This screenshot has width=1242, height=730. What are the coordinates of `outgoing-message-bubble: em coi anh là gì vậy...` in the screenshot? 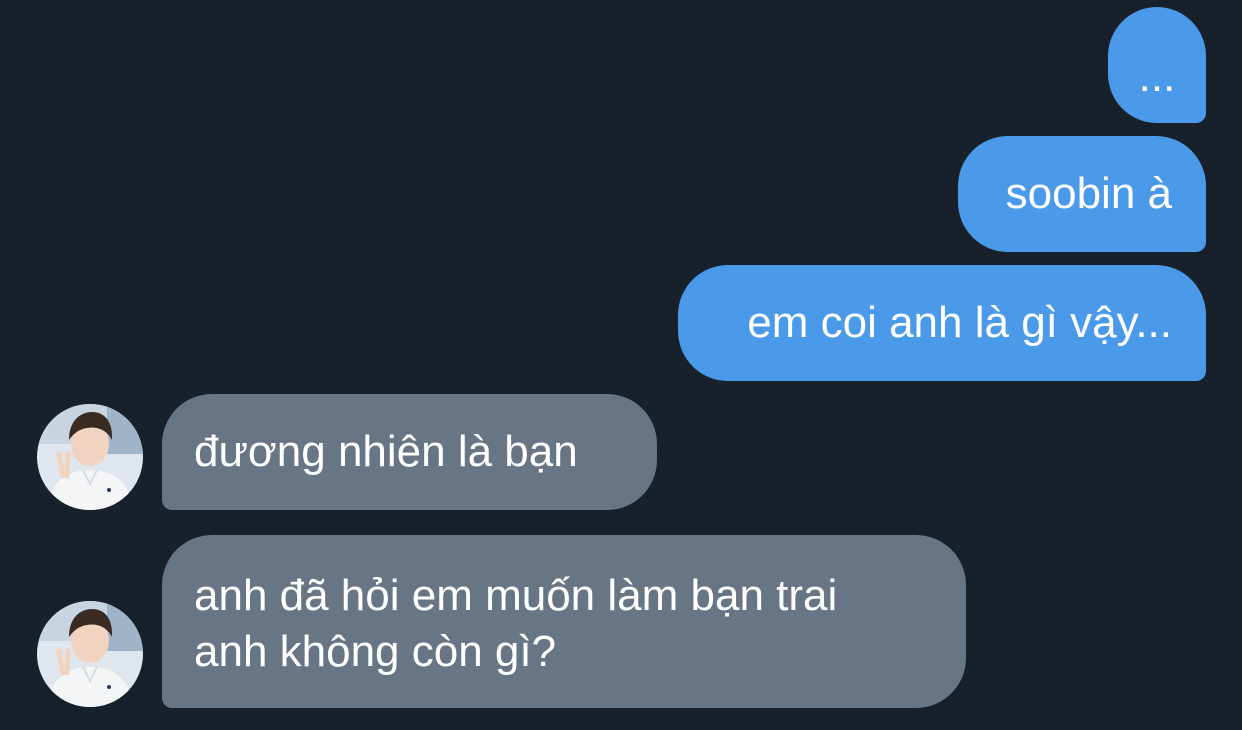 It's located at (942, 323).